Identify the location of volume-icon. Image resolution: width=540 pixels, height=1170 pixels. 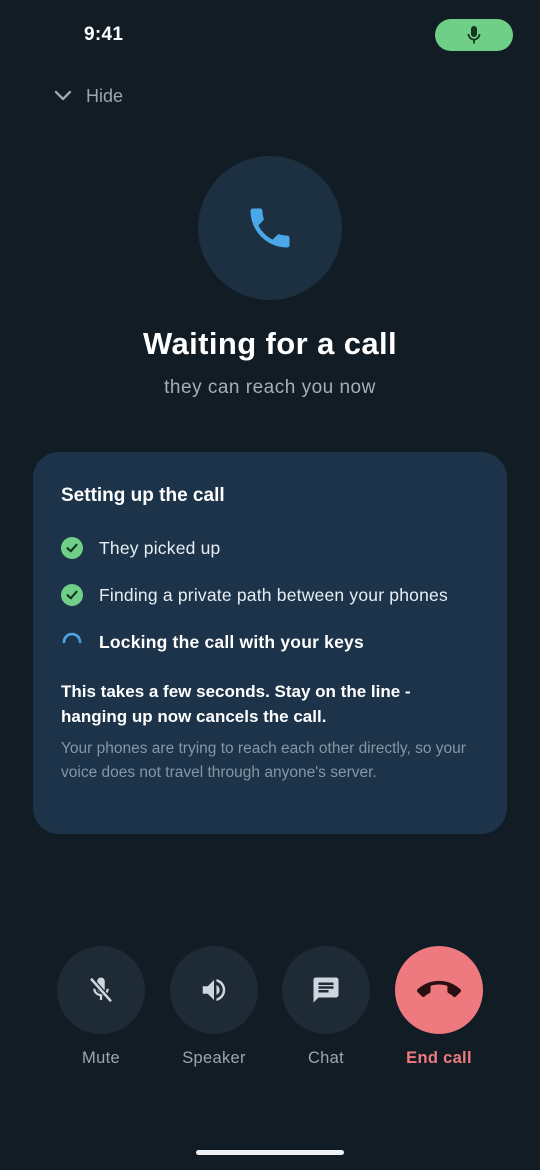
(214, 990).